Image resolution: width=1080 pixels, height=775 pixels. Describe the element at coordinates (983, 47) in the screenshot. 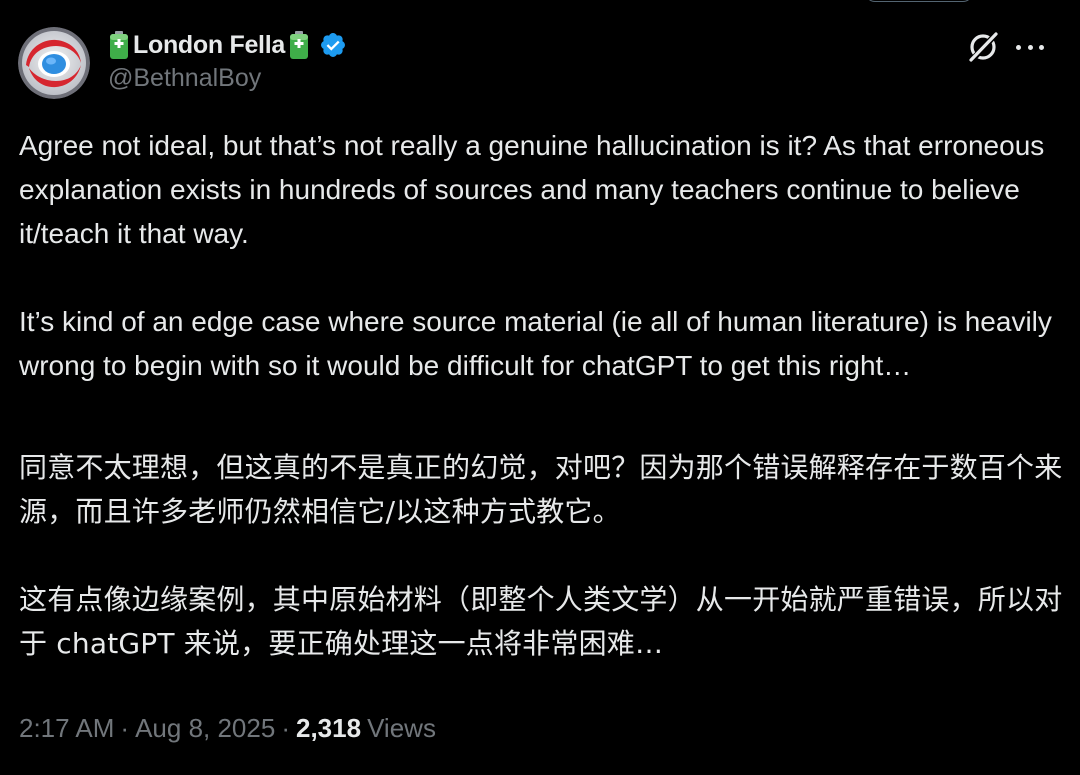

I see `grok-icon` at that location.